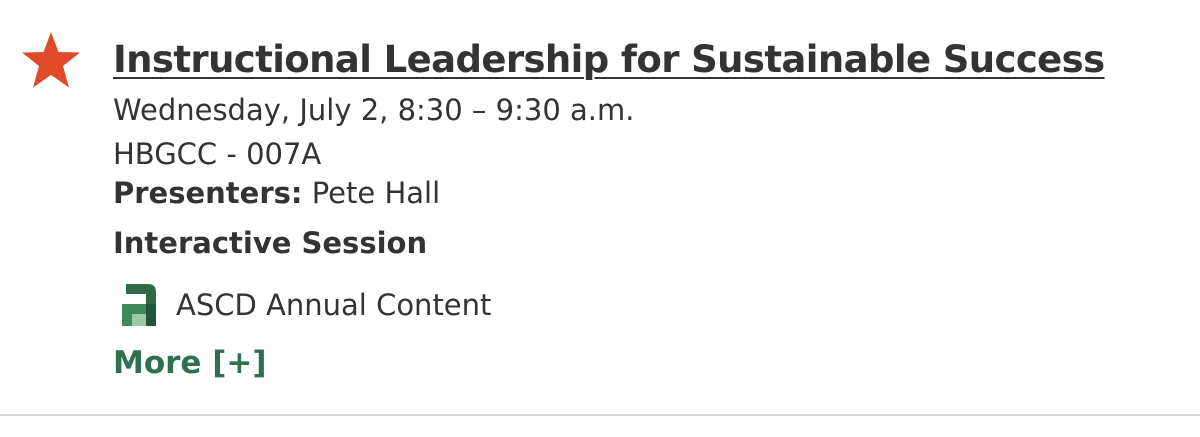 The image size is (1200, 437). Describe the element at coordinates (51, 60) in the screenshot. I see `favorite-star-icon` at that location.